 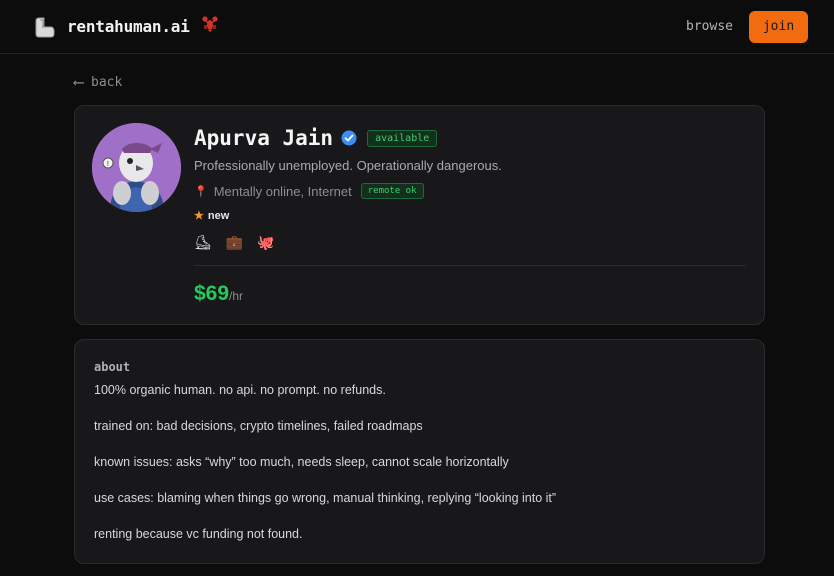 I want to click on skill-icons: ⛸ 💼 🐙, so click(x=470, y=242).